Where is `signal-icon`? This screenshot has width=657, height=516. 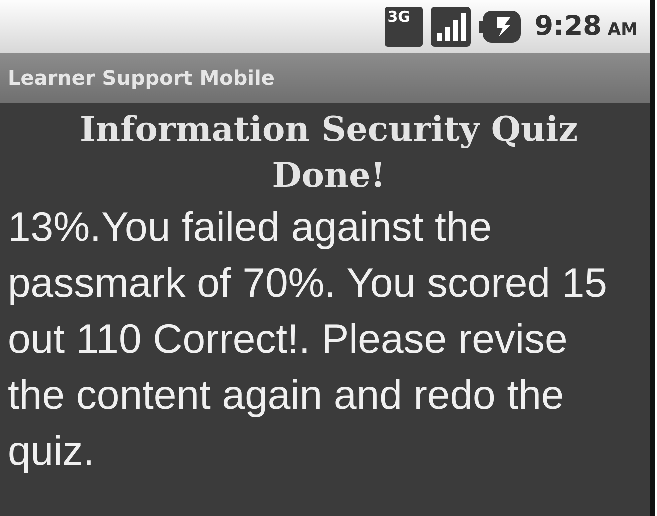 signal-icon is located at coordinates (450, 26).